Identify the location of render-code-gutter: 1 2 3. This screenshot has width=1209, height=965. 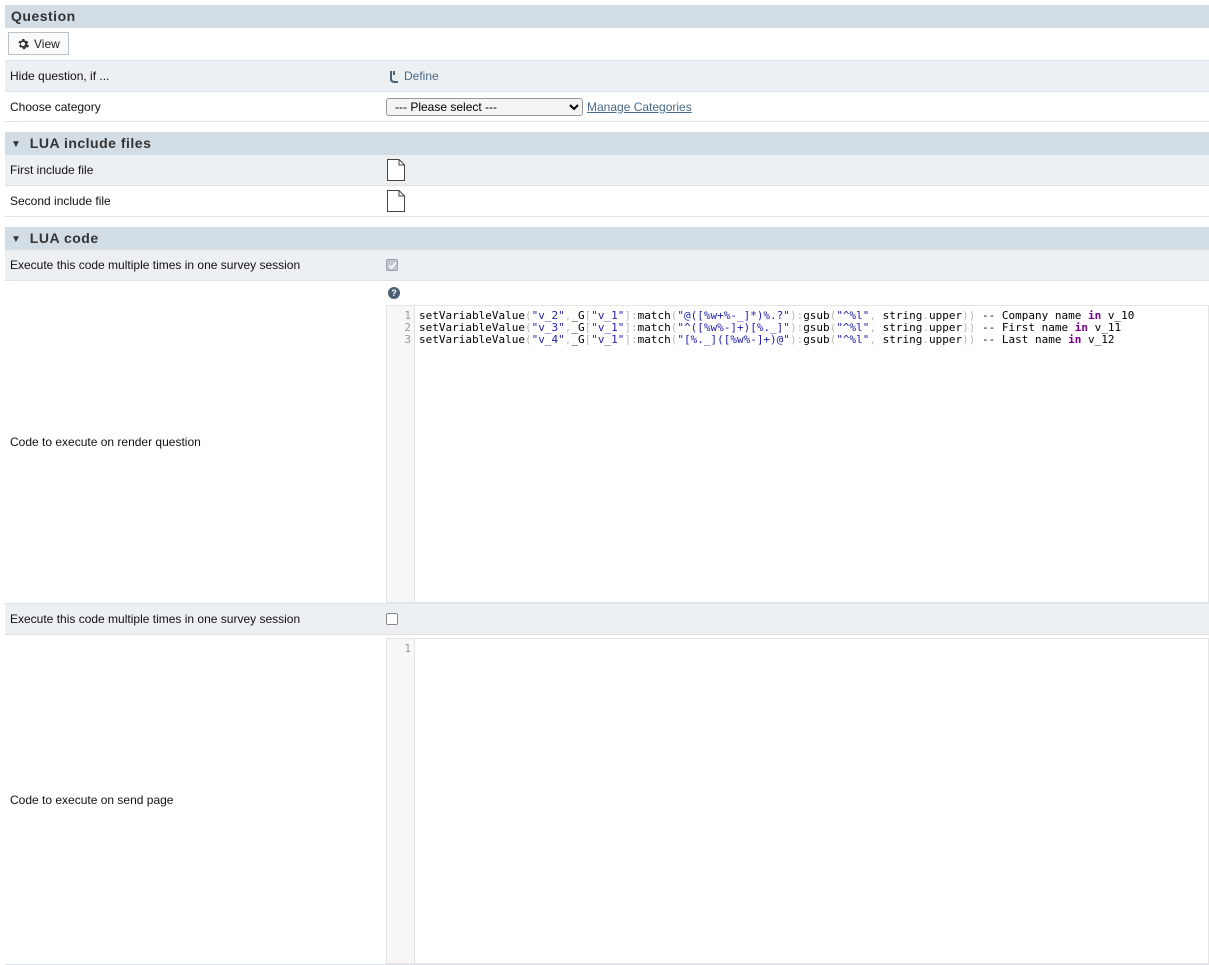
(401, 454).